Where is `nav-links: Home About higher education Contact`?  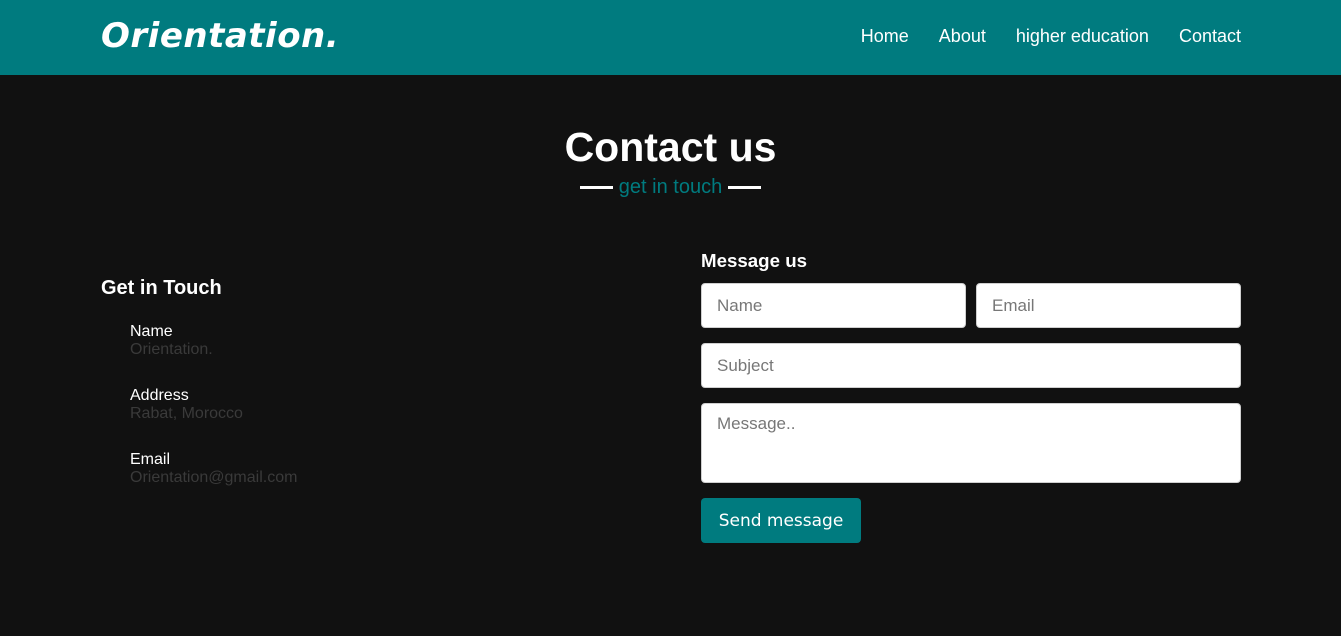
nav-links: Home About higher education Contact is located at coordinates (1036, 36).